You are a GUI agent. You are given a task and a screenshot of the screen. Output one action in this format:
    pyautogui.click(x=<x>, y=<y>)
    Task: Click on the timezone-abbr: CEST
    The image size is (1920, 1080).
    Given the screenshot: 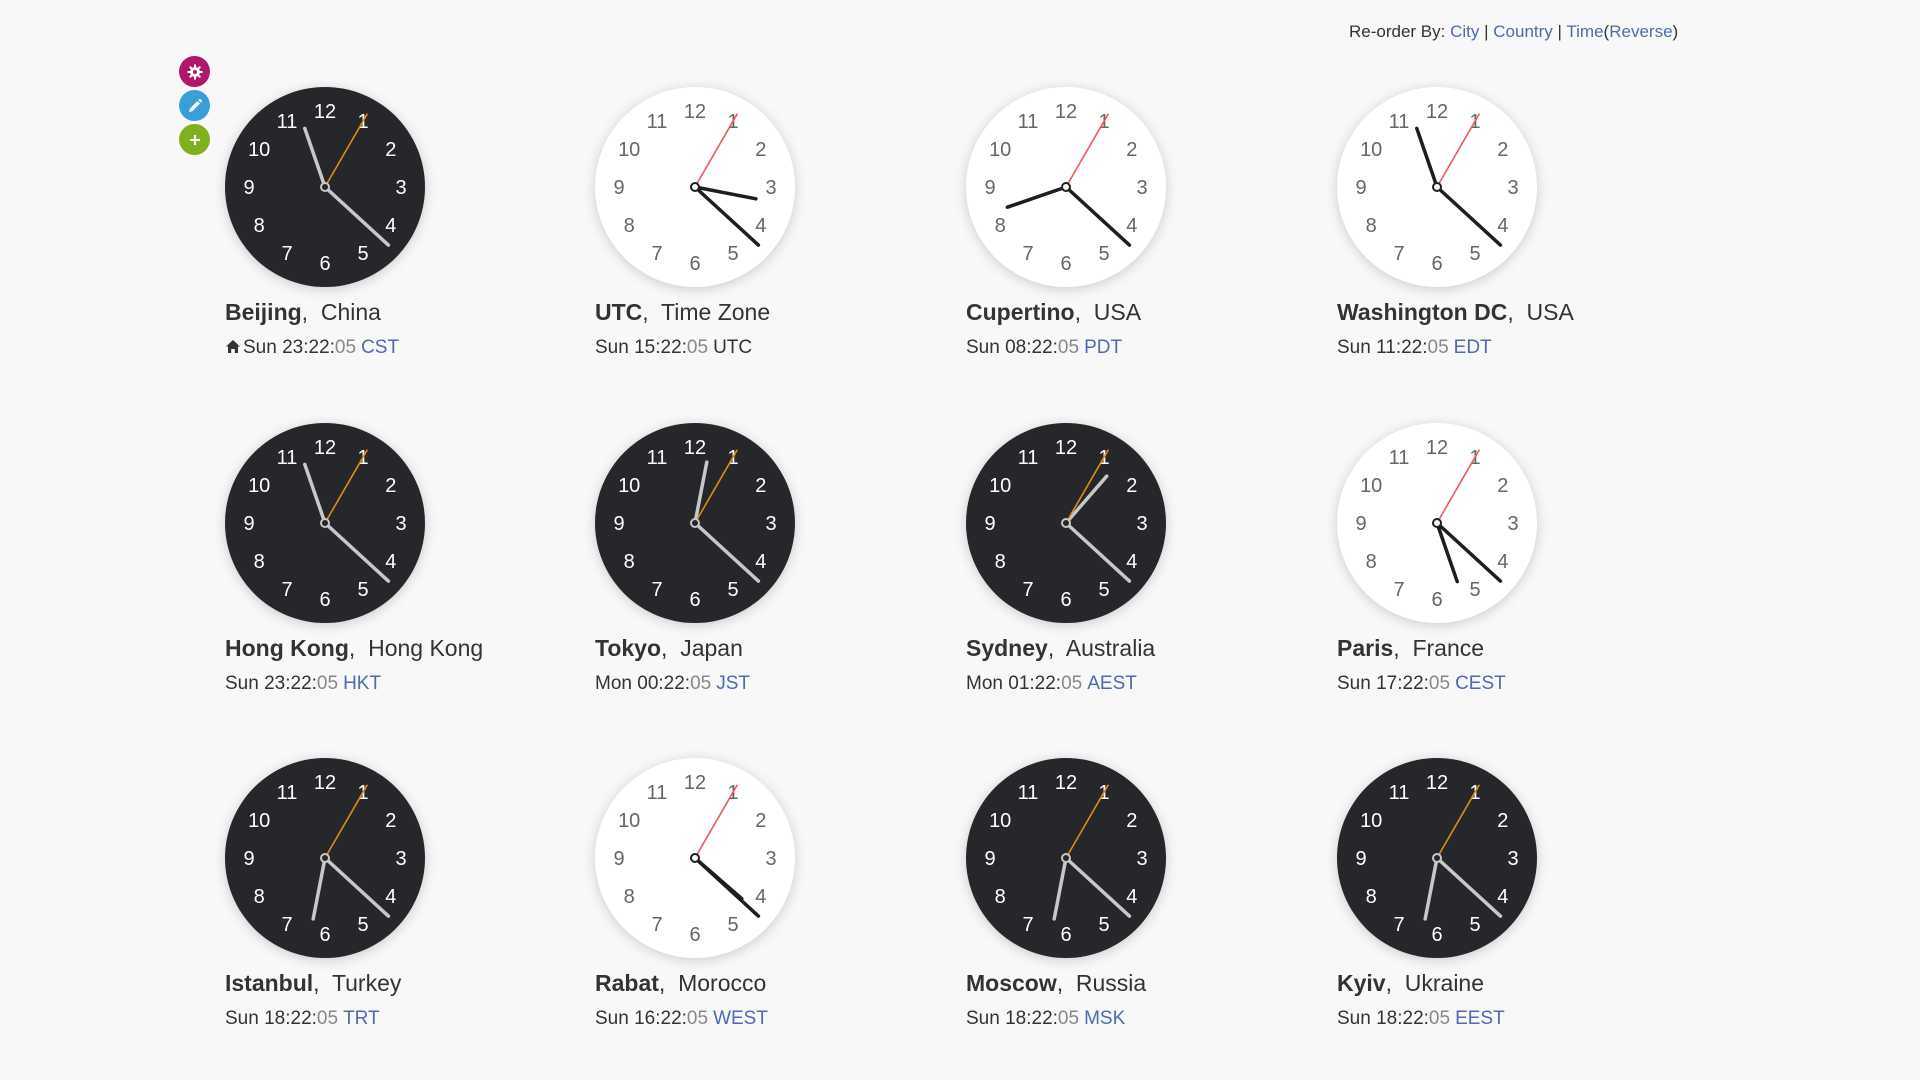 What is the action you would take?
    pyautogui.click(x=1480, y=683)
    